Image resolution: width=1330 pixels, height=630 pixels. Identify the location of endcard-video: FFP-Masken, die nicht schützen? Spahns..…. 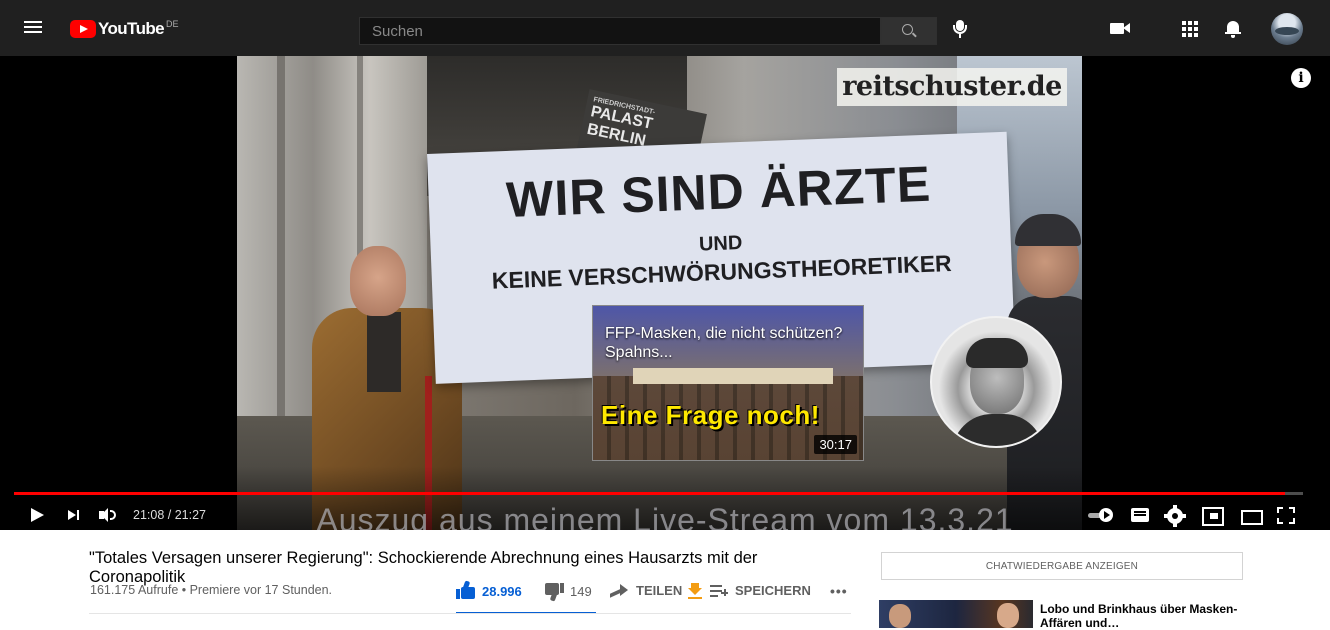
(728, 383).